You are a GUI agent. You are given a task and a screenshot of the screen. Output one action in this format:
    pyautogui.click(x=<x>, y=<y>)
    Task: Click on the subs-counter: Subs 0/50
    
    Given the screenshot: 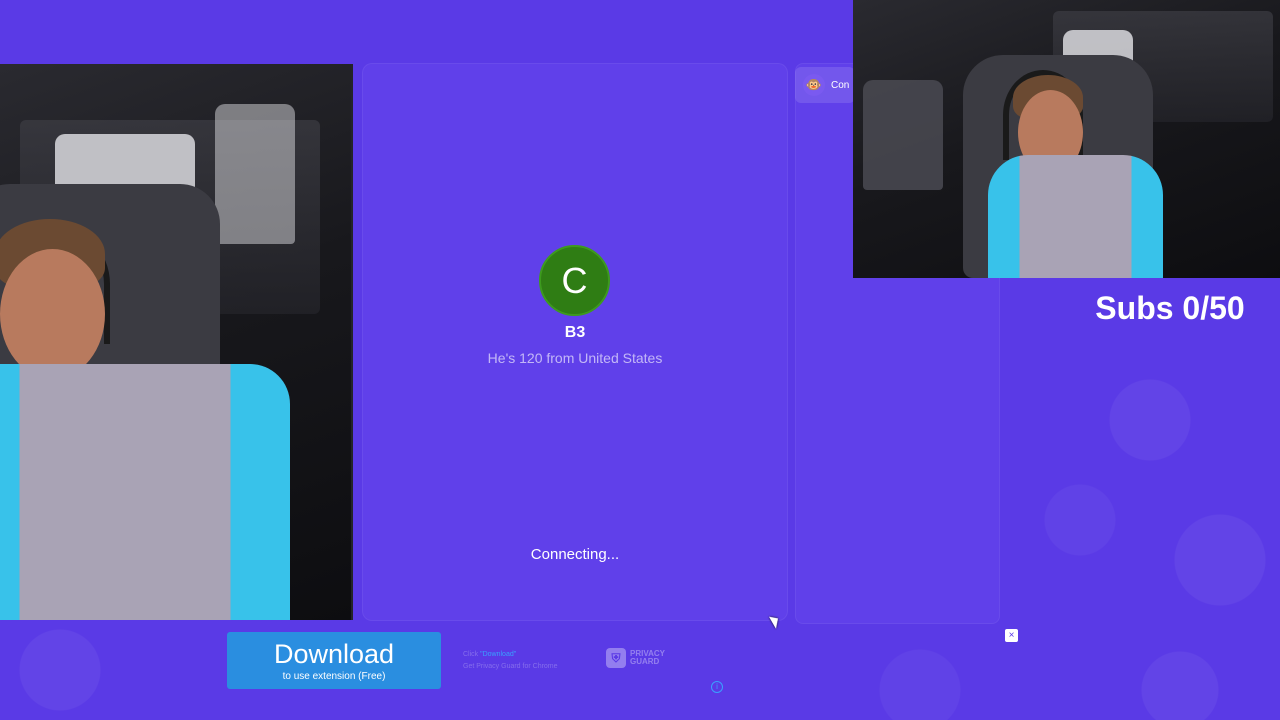 What is the action you would take?
    pyautogui.click(x=1170, y=308)
    